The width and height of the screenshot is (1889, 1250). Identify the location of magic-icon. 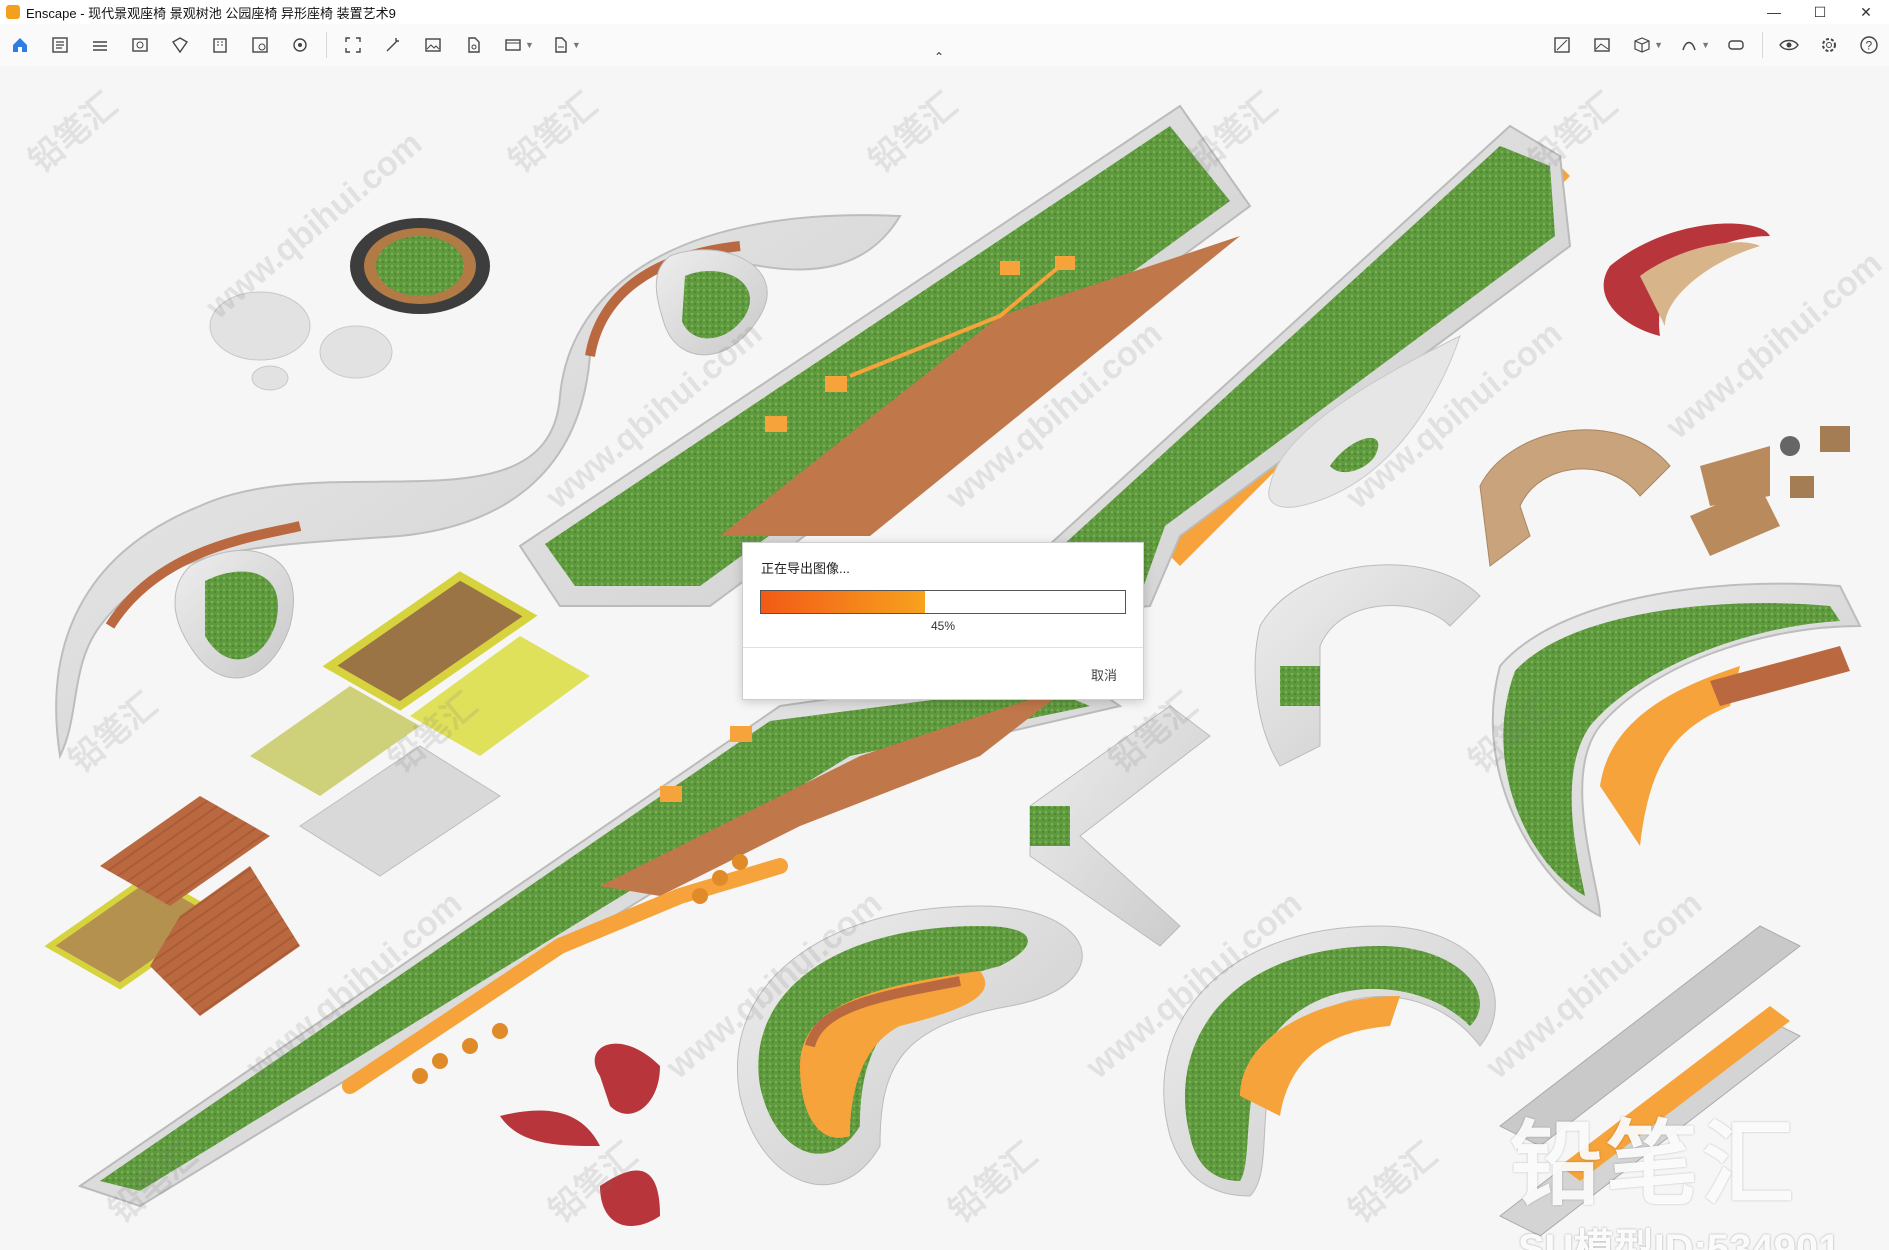
(393, 45).